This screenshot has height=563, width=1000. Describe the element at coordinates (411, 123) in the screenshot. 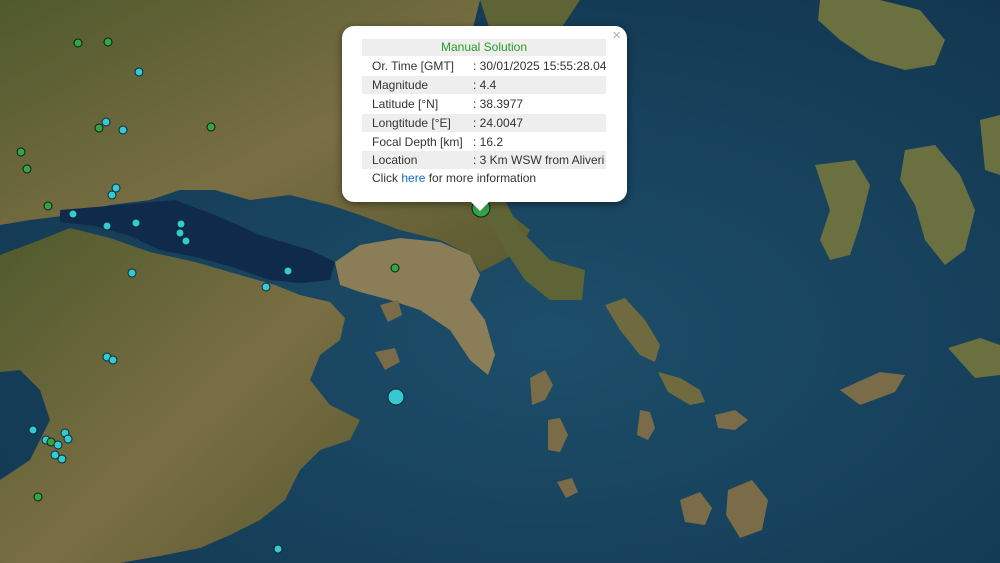

I see `row-label: Longtitude [°E]` at that location.